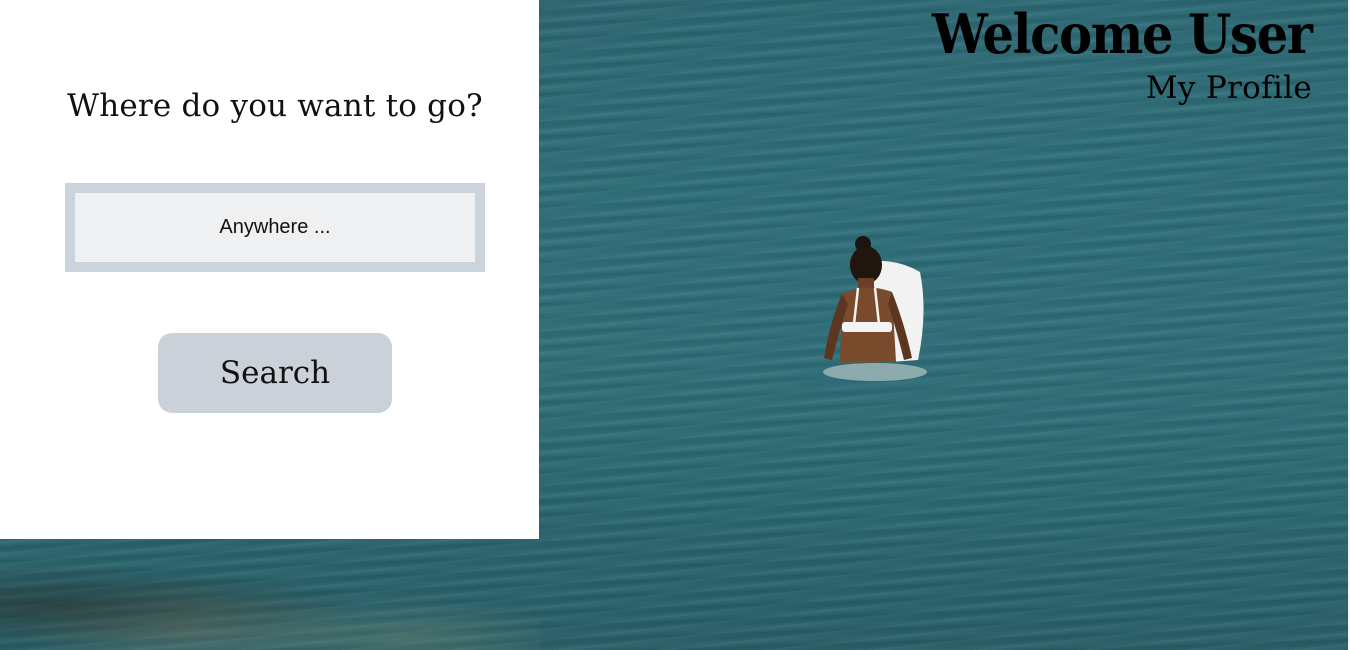 This screenshot has height=650, width=1350. Describe the element at coordinates (270, 595) in the screenshot. I see `foliage-shadow` at that location.